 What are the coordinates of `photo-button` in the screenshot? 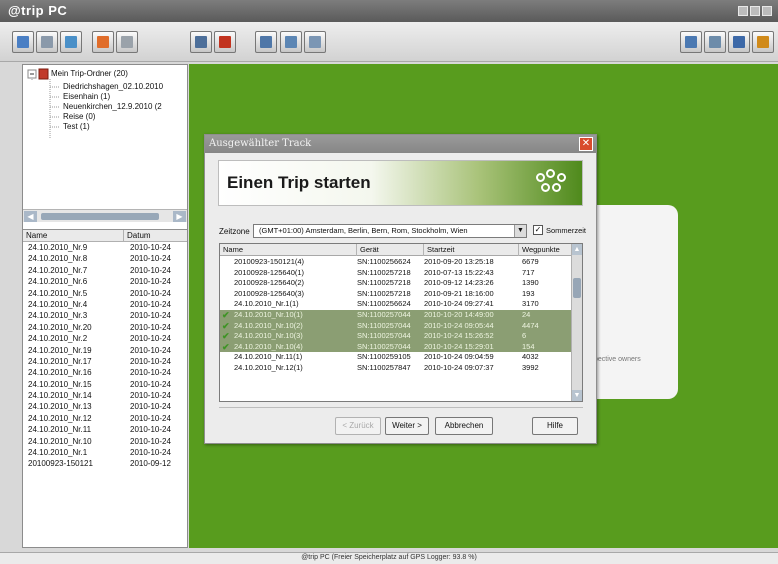 It's located at (225, 42).